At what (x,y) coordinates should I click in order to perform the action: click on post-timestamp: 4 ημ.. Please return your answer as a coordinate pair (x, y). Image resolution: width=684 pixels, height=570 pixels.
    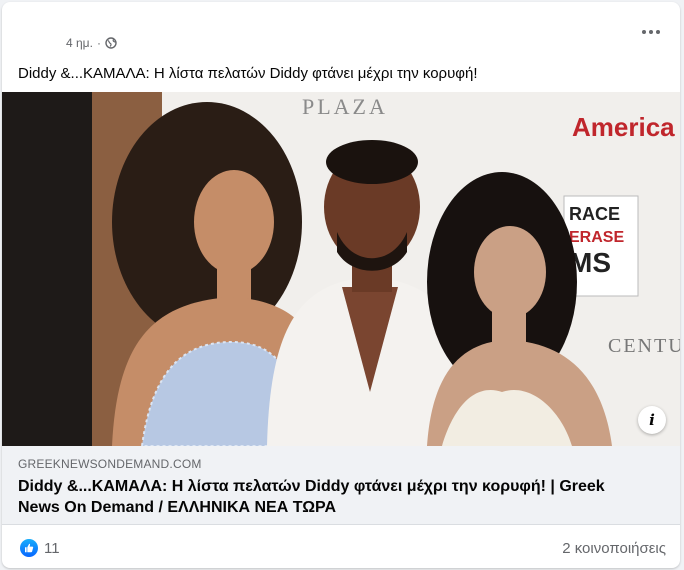
    Looking at the image, I should click on (79, 43).